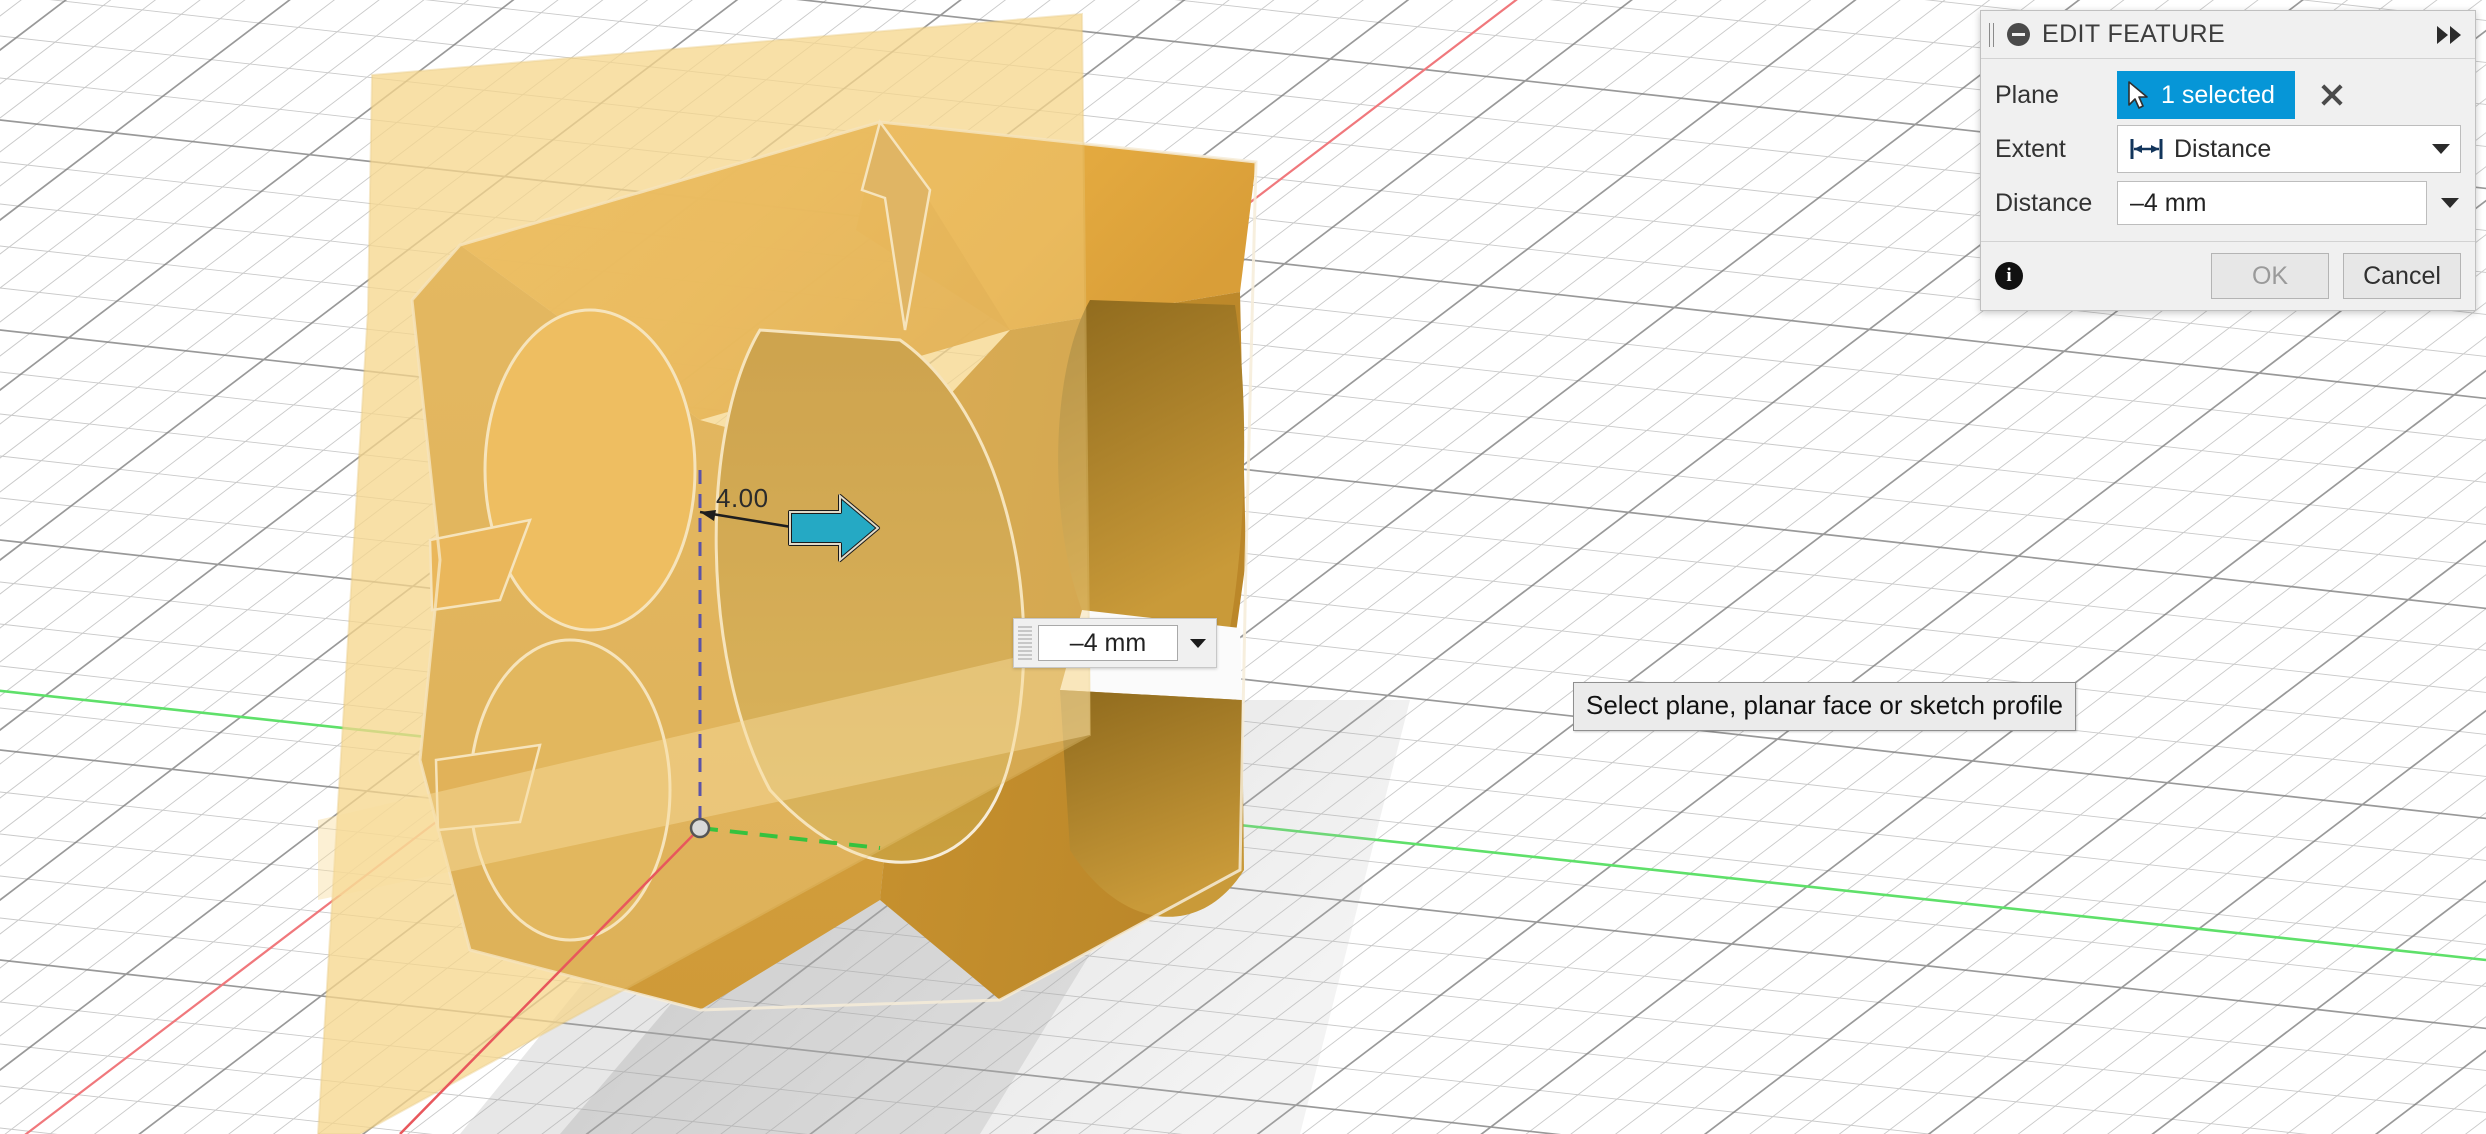  I want to click on info-circle-icon: i, so click(2009, 276).